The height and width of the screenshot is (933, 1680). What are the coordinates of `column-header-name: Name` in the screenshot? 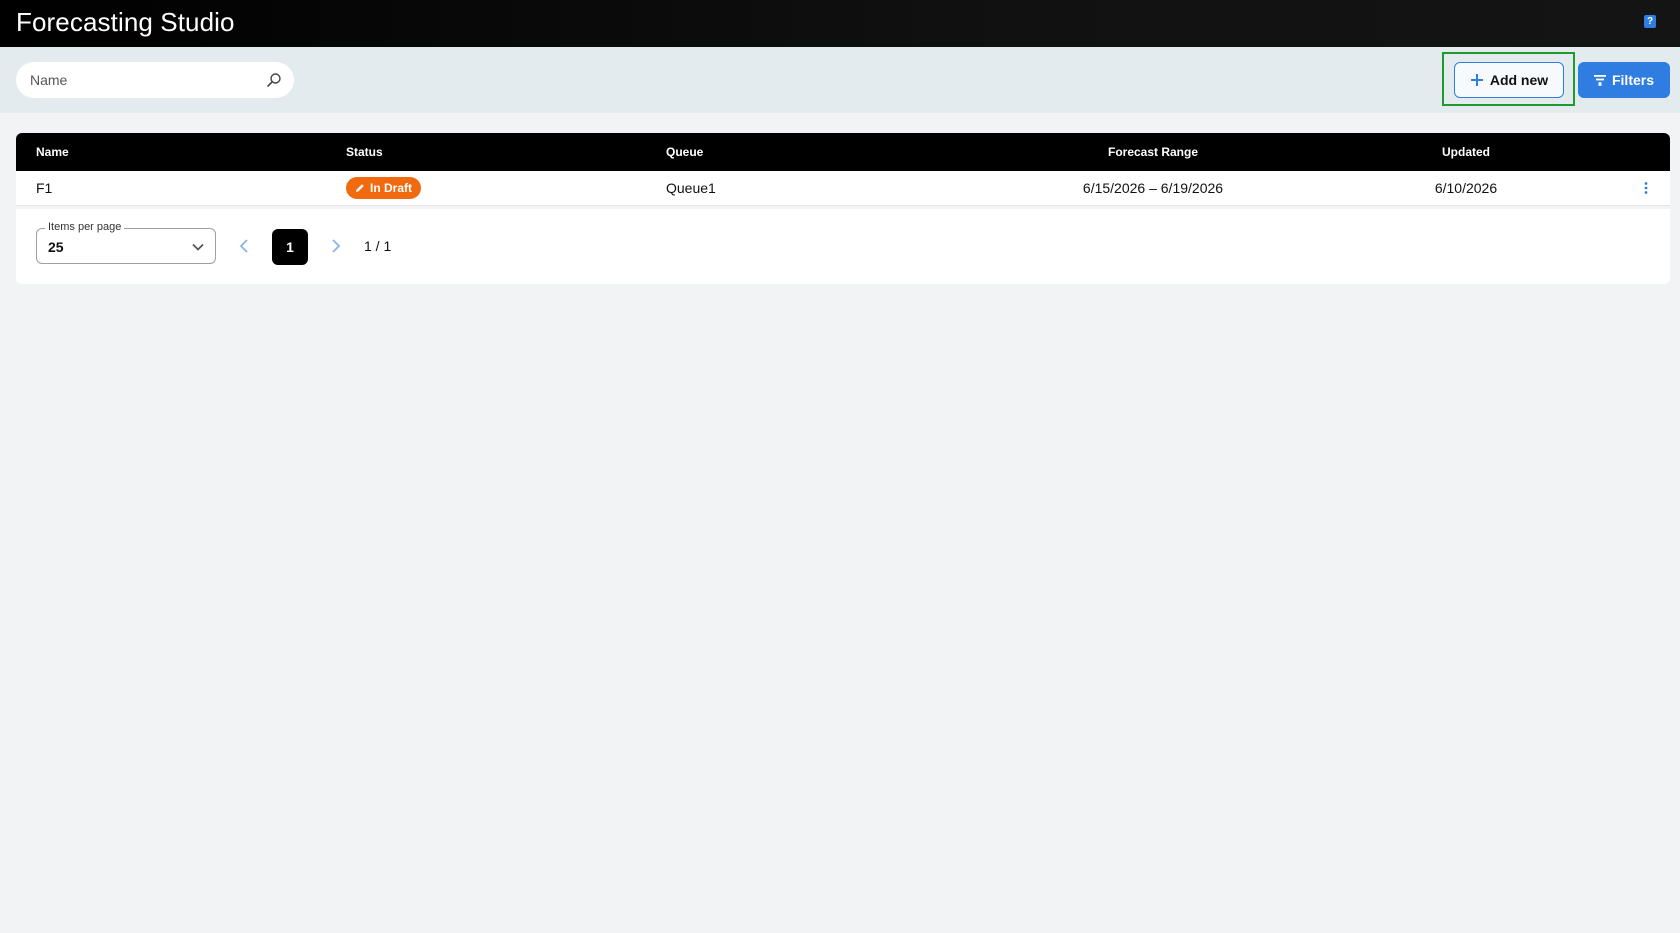 It's located at (52, 152).